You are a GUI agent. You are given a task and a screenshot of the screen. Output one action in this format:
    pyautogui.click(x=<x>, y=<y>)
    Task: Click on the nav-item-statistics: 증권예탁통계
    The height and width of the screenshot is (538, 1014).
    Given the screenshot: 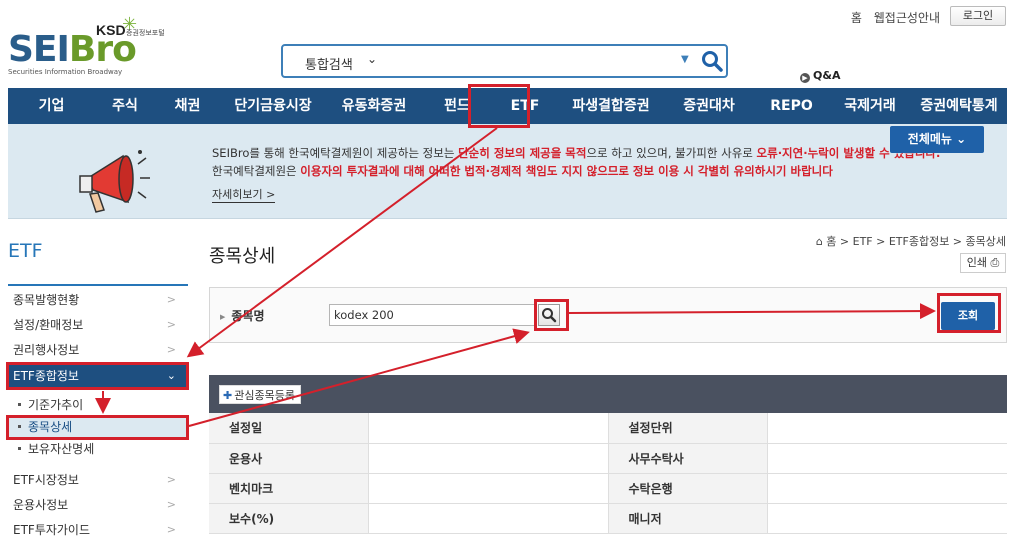 What is the action you would take?
    pyautogui.click(x=959, y=106)
    